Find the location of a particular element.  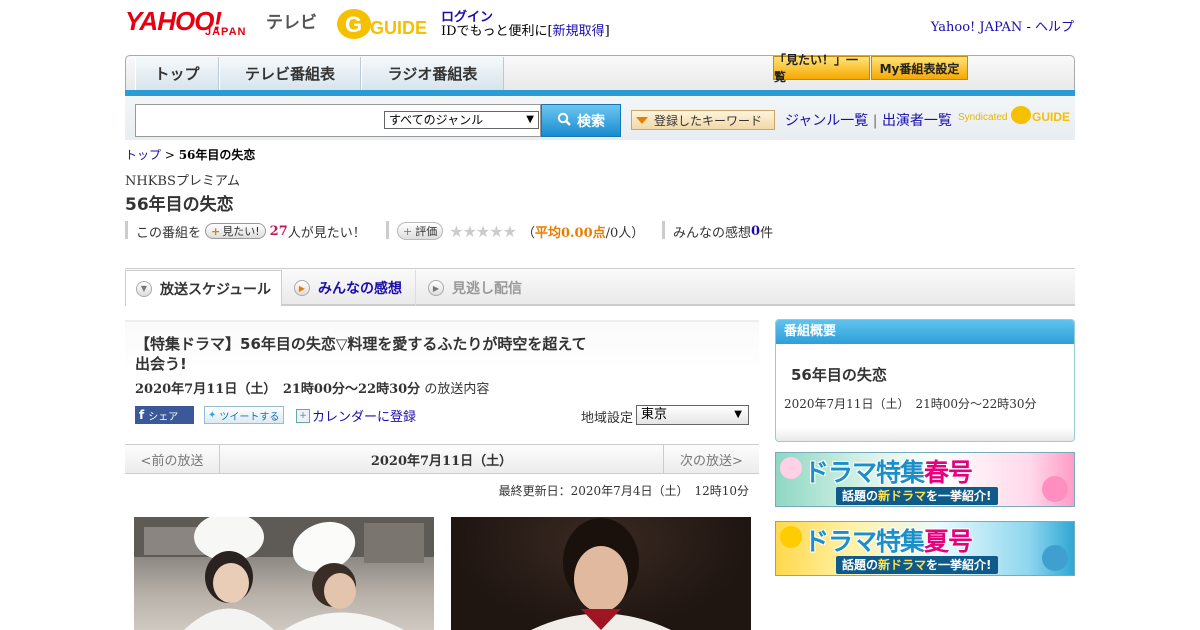

region-select-value: 東京 is located at coordinates (654, 414).